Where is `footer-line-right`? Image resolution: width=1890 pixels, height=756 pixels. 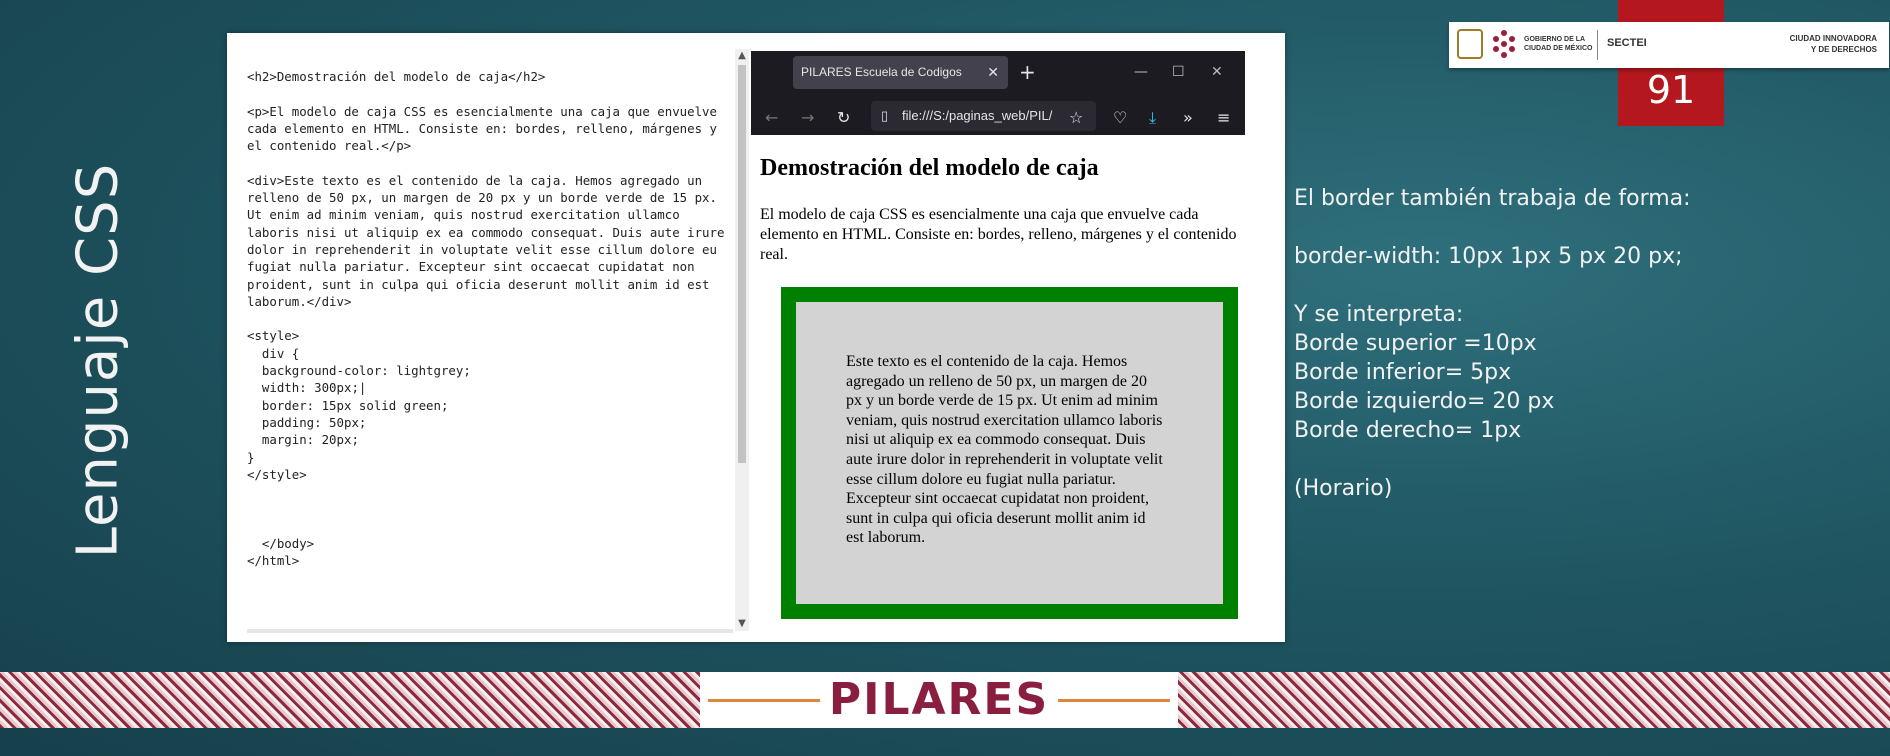 footer-line-right is located at coordinates (1114, 700).